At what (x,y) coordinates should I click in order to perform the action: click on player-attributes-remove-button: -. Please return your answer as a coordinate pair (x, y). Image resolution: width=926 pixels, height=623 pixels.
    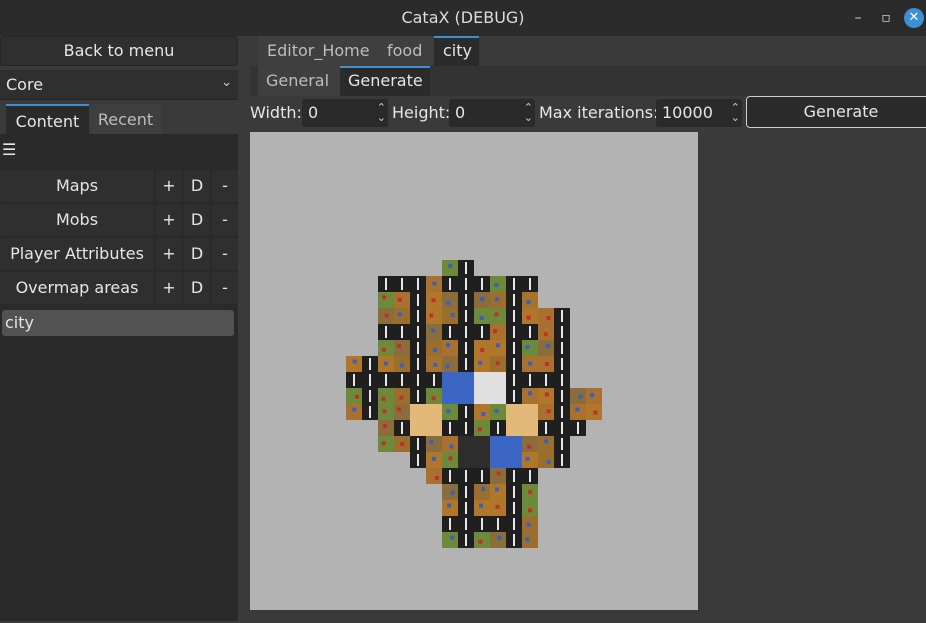
    Looking at the image, I should click on (225, 254).